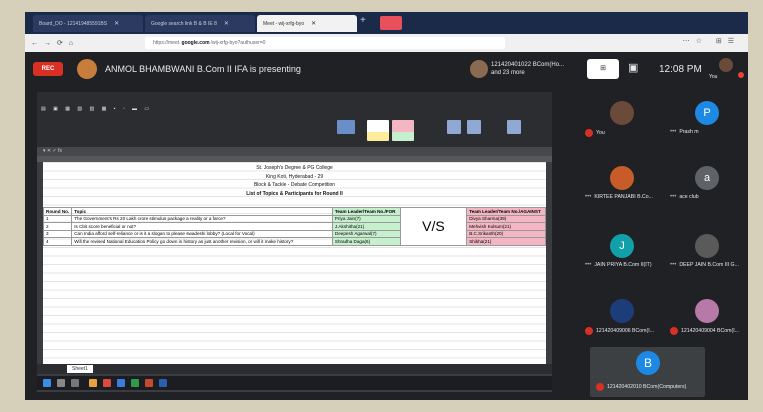 This screenshot has width=763, height=412. What do you see at coordinates (167, 43) in the screenshot?
I see `url-prefix: https://meet.` at bounding box center [167, 43].